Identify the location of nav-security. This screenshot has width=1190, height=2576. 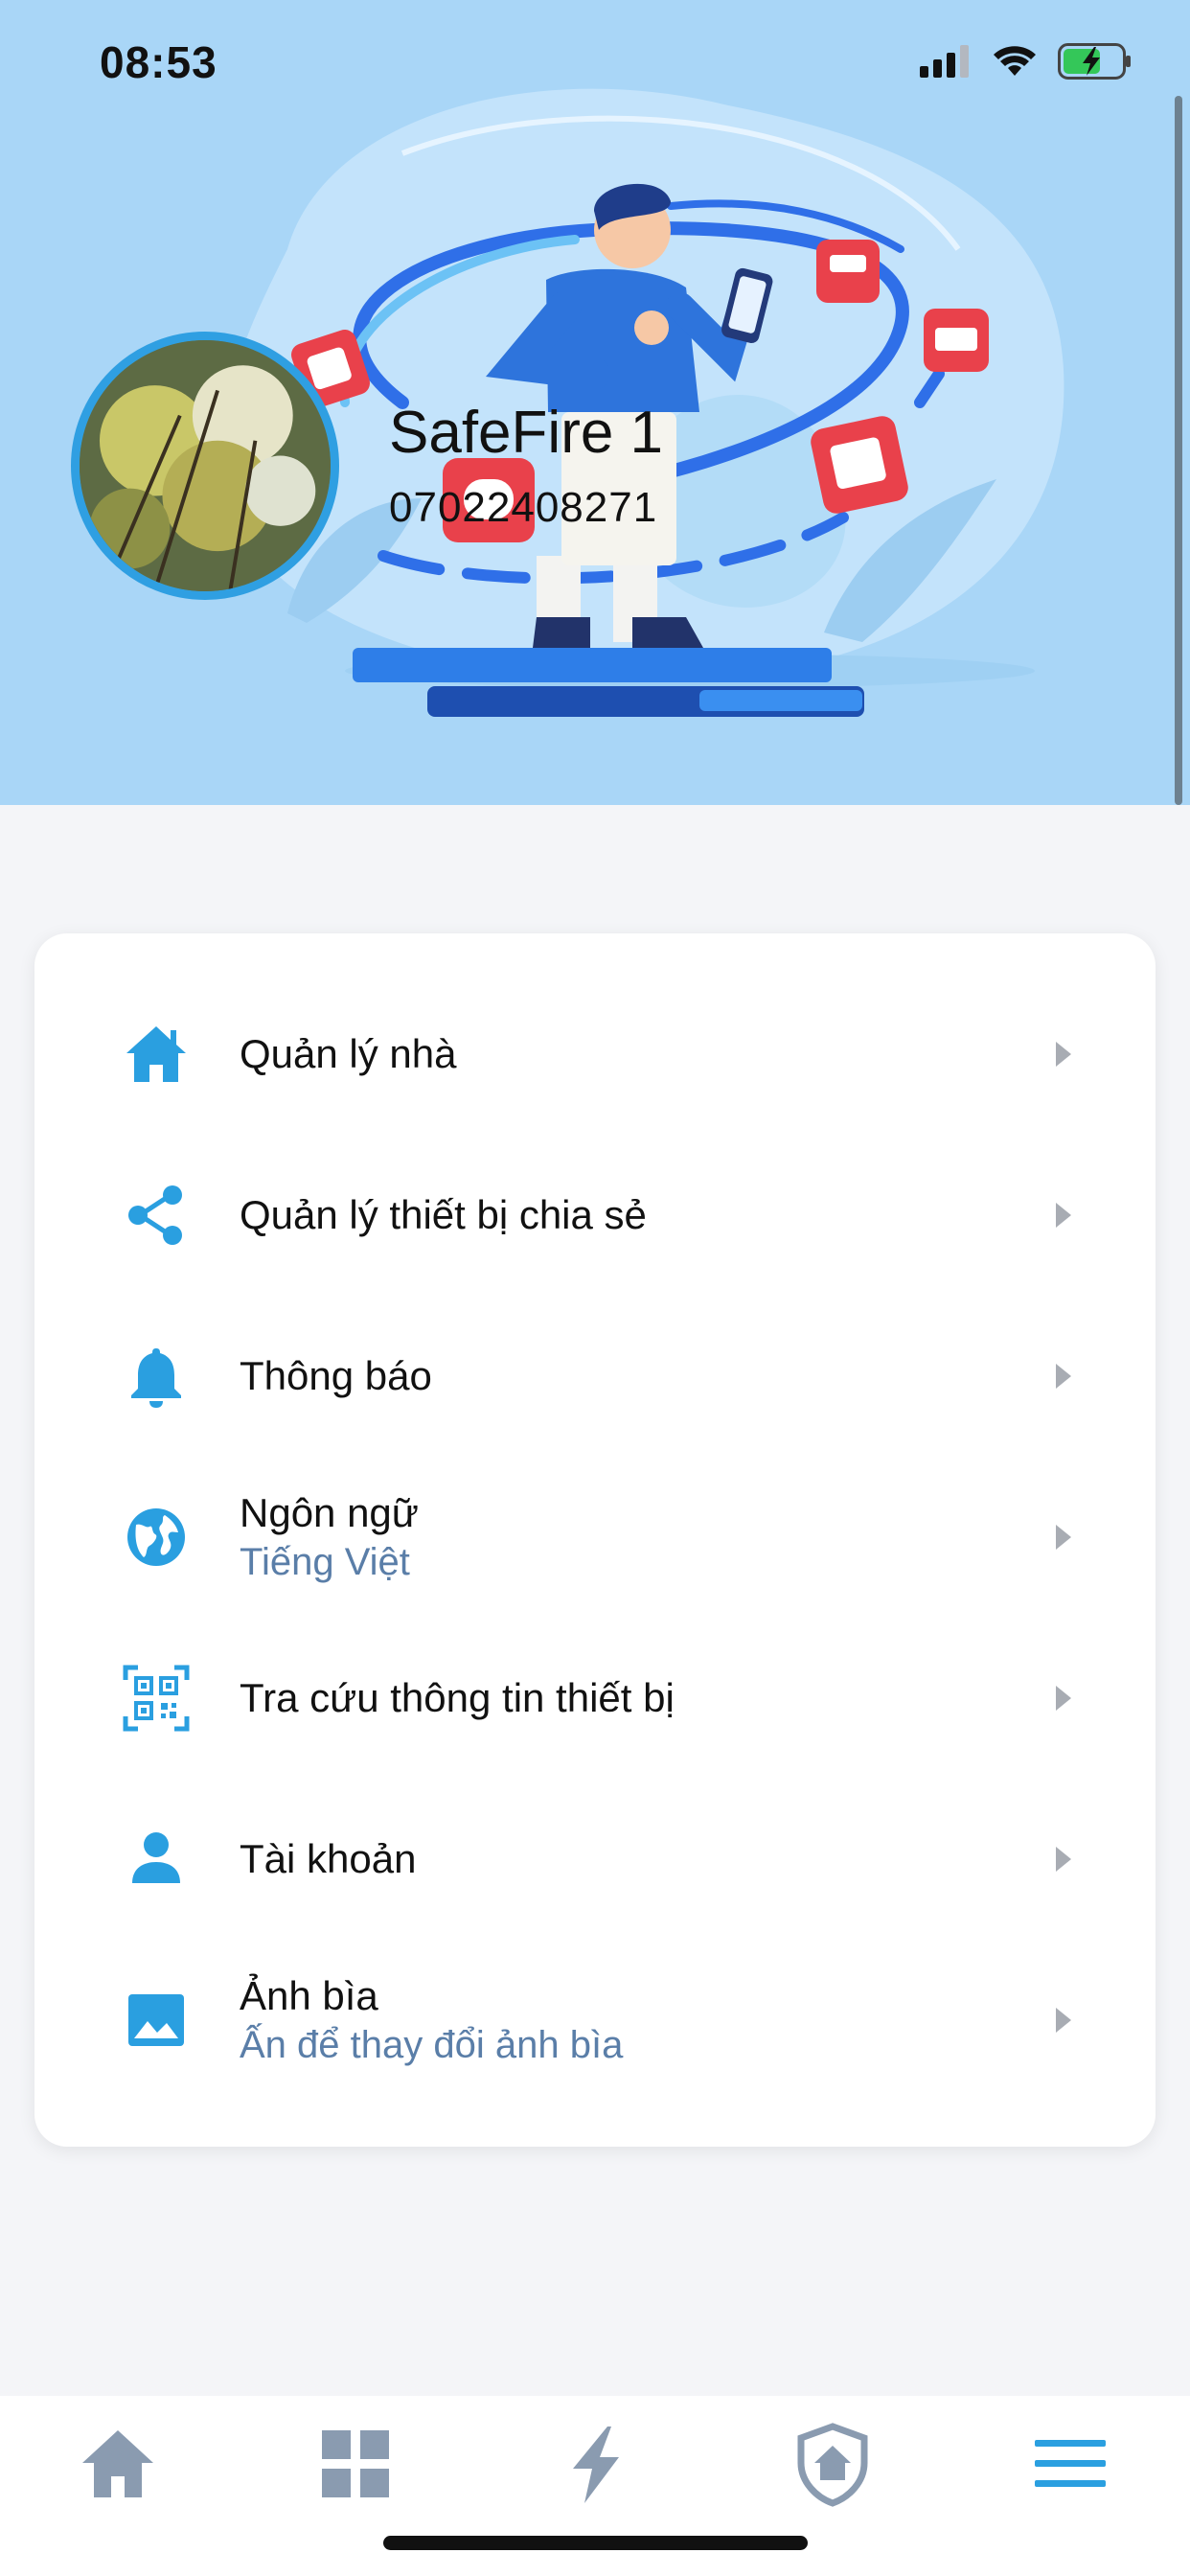
(833, 2464).